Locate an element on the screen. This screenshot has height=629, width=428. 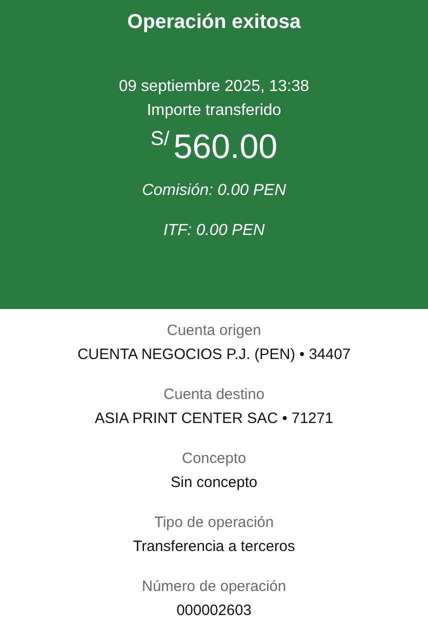
detail-label: Número de operación is located at coordinates (214, 587).